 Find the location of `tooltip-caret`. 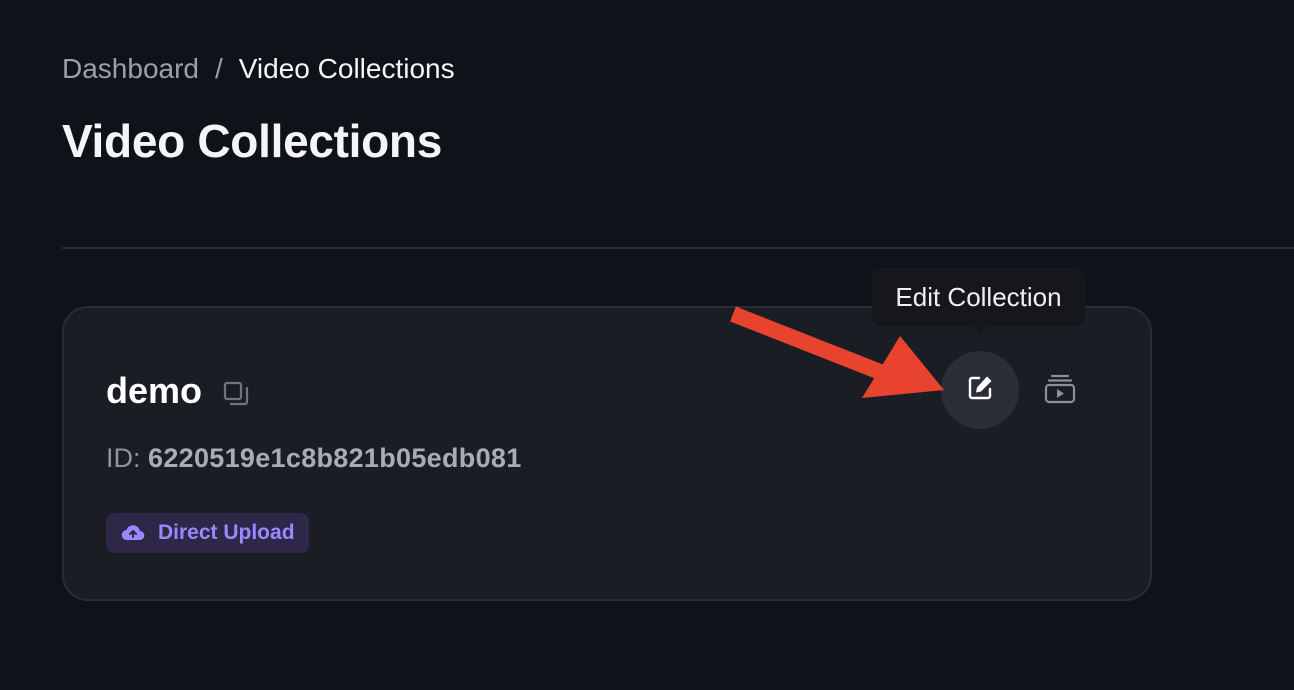

tooltip-caret is located at coordinates (979, 329).